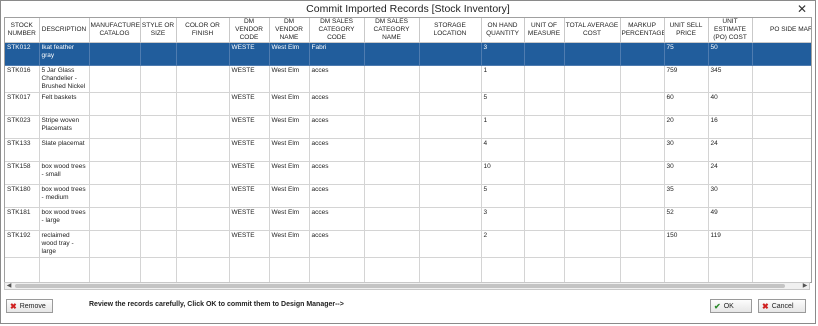 This screenshot has width=818, height=326. What do you see at coordinates (730, 54) in the screenshot?
I see `table-cell: 50` at bounding box center [730, 54].